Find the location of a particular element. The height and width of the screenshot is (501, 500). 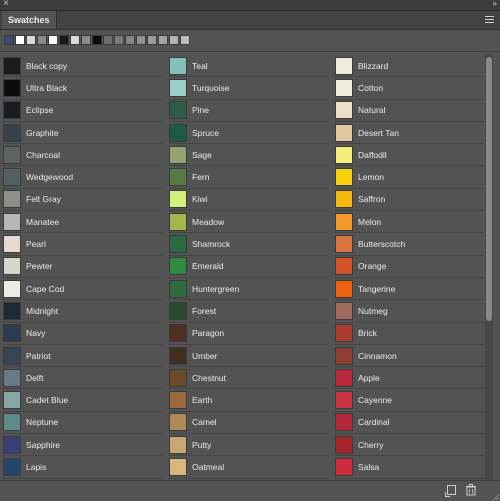

swatch-item: Pine is located at coordinates (248, 111).